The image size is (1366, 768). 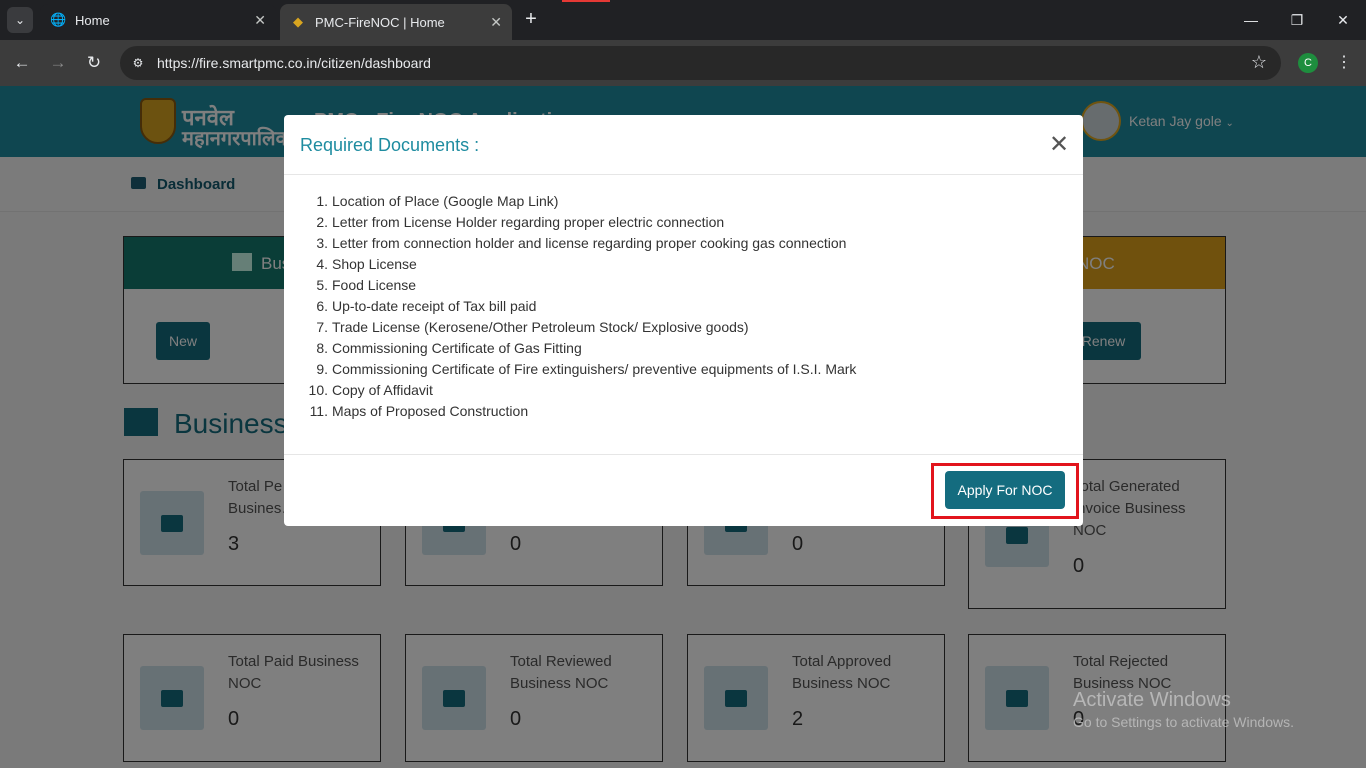 I want to click on activate-windows-title: Activate Windows, so click(x=1152, y=700).